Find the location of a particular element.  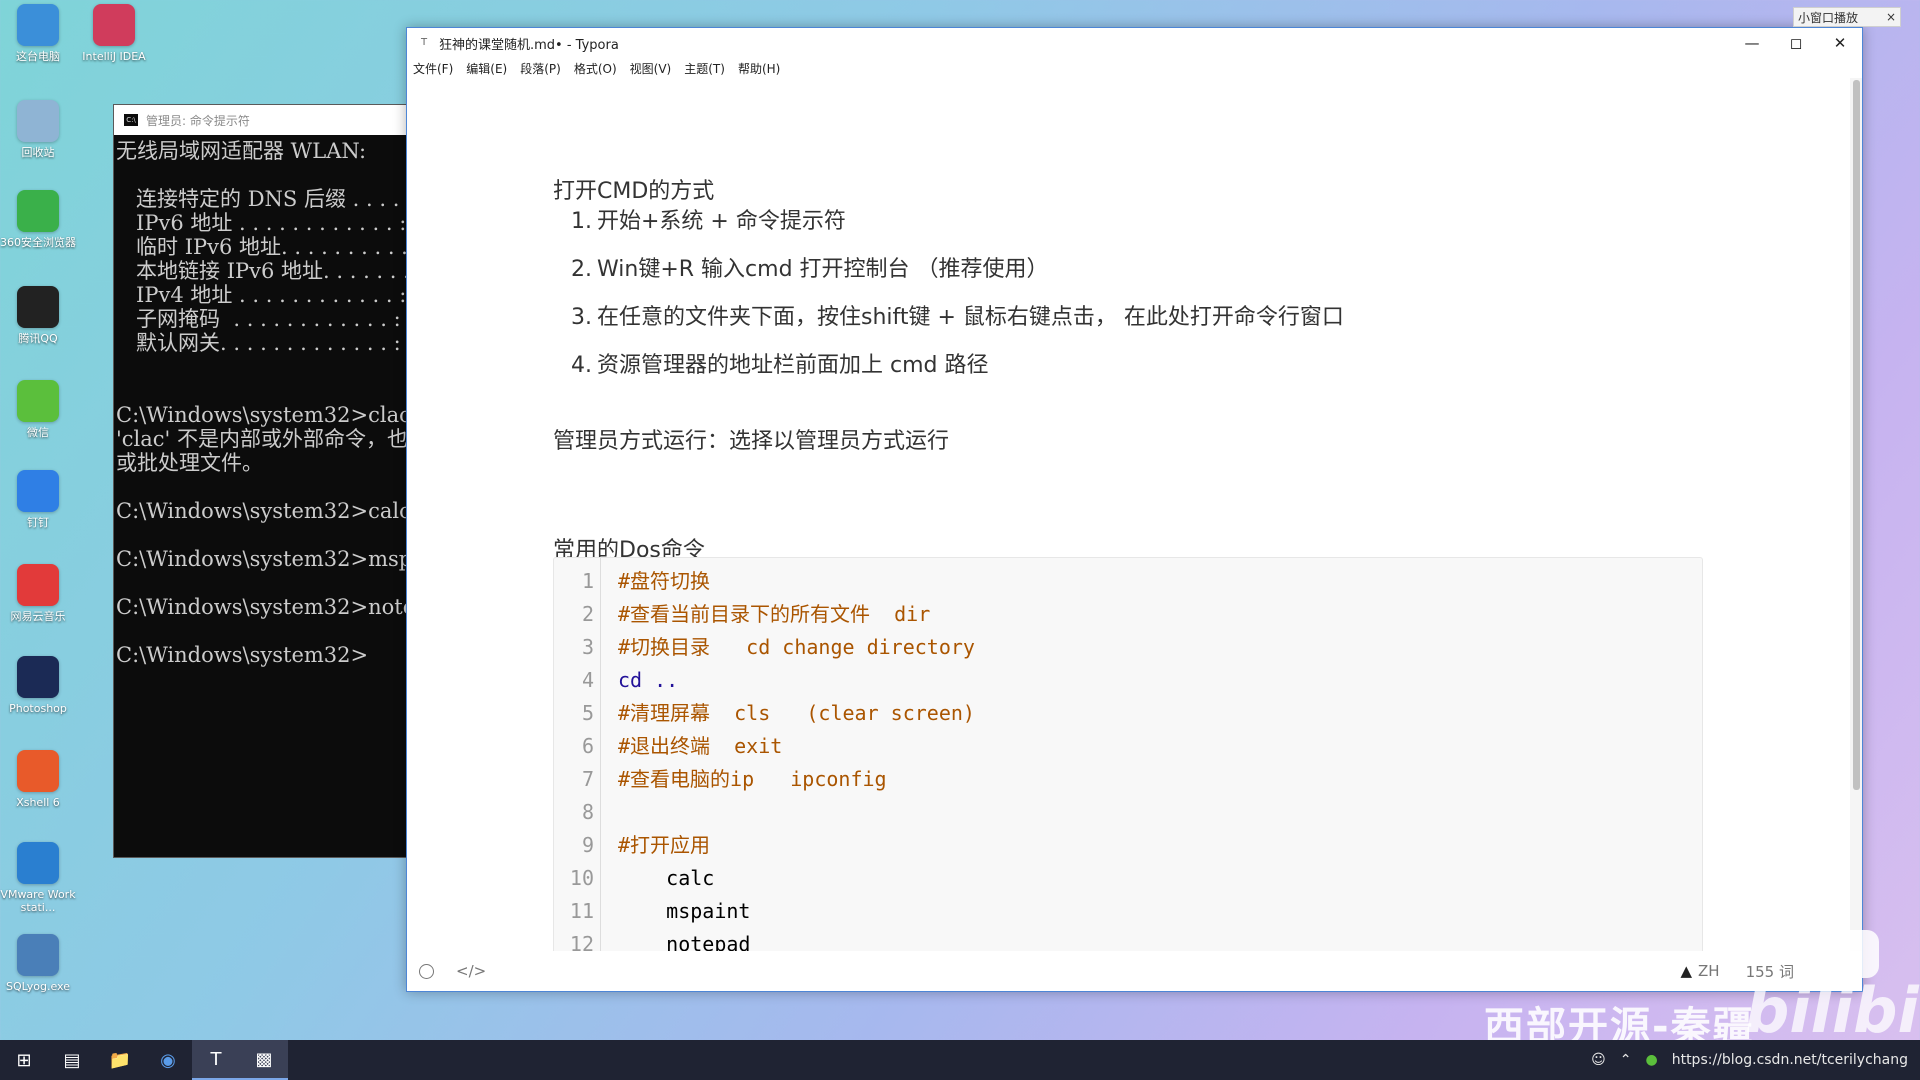

line-number: 8 is located at coordinates (587, 812).